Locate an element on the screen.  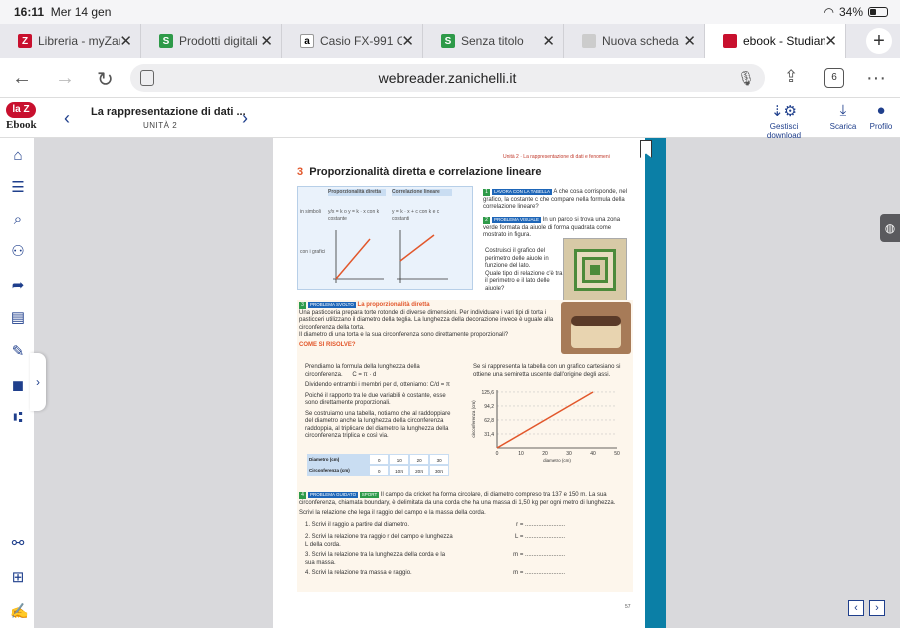
browser-tab: S Senza titolo ✕ is located at coordinates (493, 41).